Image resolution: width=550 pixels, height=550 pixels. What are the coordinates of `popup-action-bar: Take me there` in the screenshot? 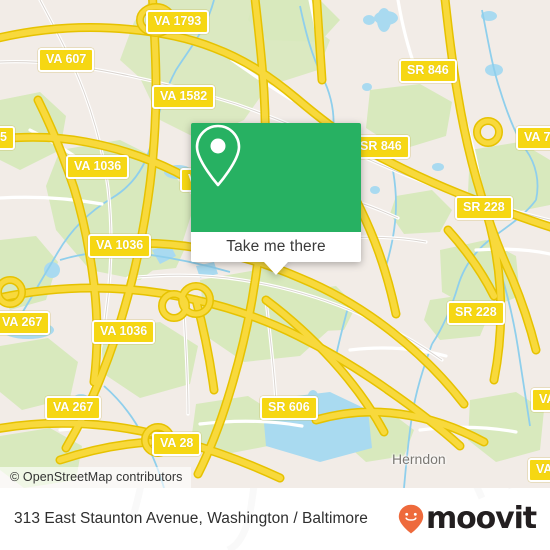 It's located at (276, 253).